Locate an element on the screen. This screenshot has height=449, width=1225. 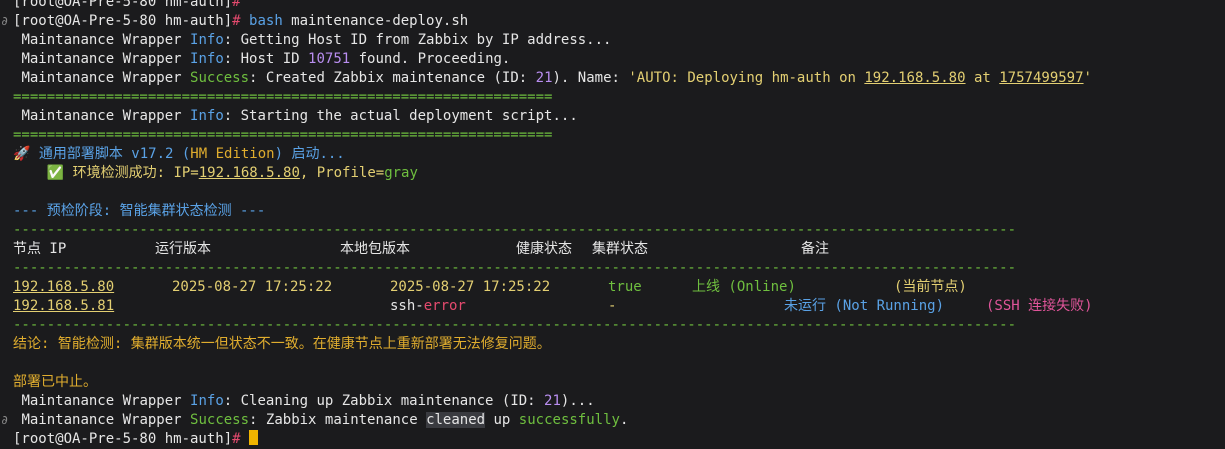
env-profile: gray is located at coordinates (401, 173).